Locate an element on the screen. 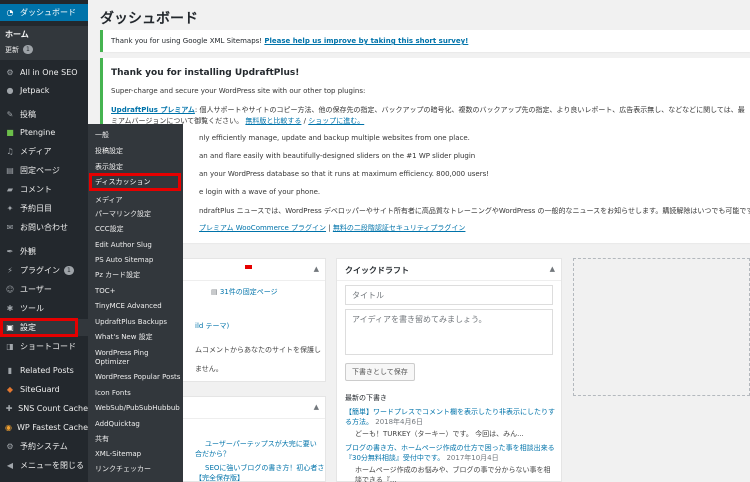  sidebar-collapse: ◀ メニューを閉じる is located at coordinates (44, 465).